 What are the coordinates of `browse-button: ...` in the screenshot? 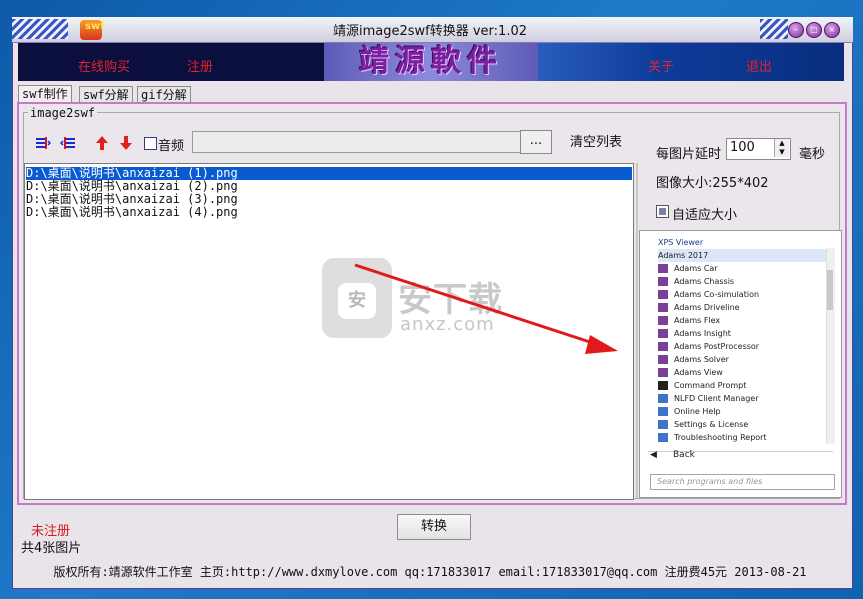 It's located at (536, 142).